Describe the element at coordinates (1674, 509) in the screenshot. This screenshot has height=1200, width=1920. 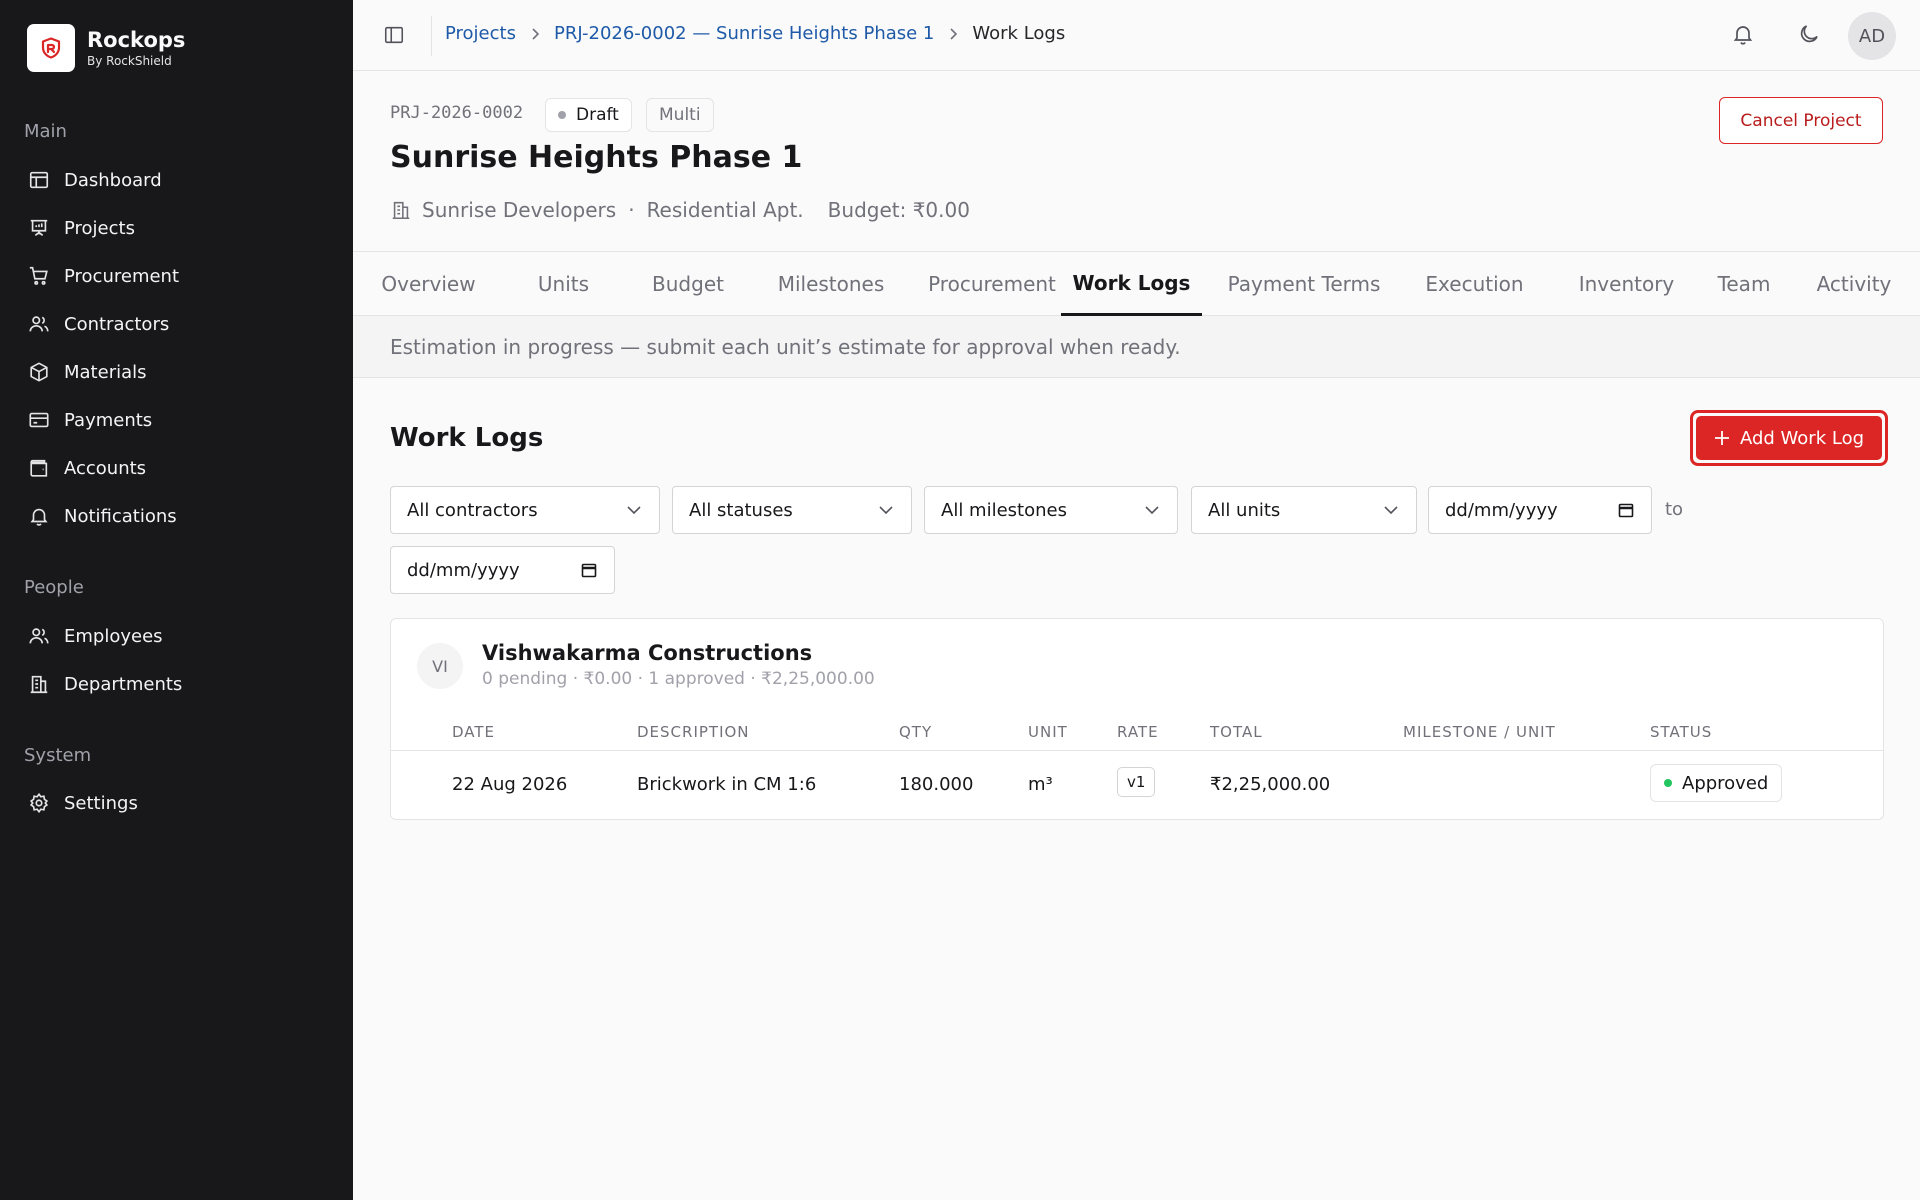
I see `date-range-separator: to` at that location.